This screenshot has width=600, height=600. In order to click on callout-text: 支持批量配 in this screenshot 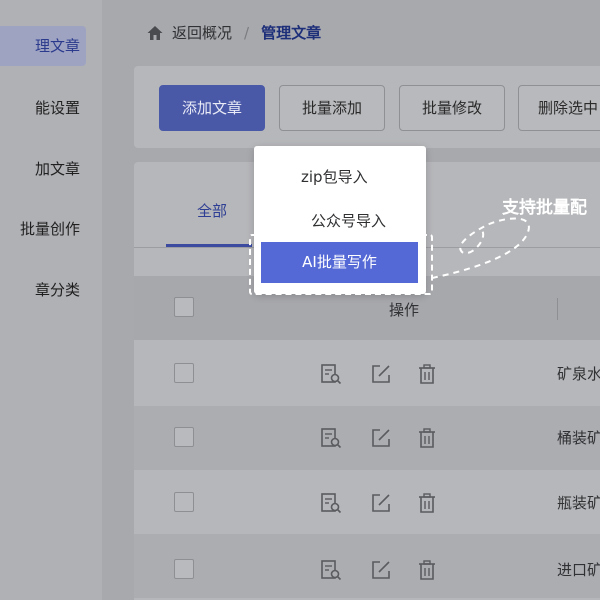, I will do `click(544, 208)`.